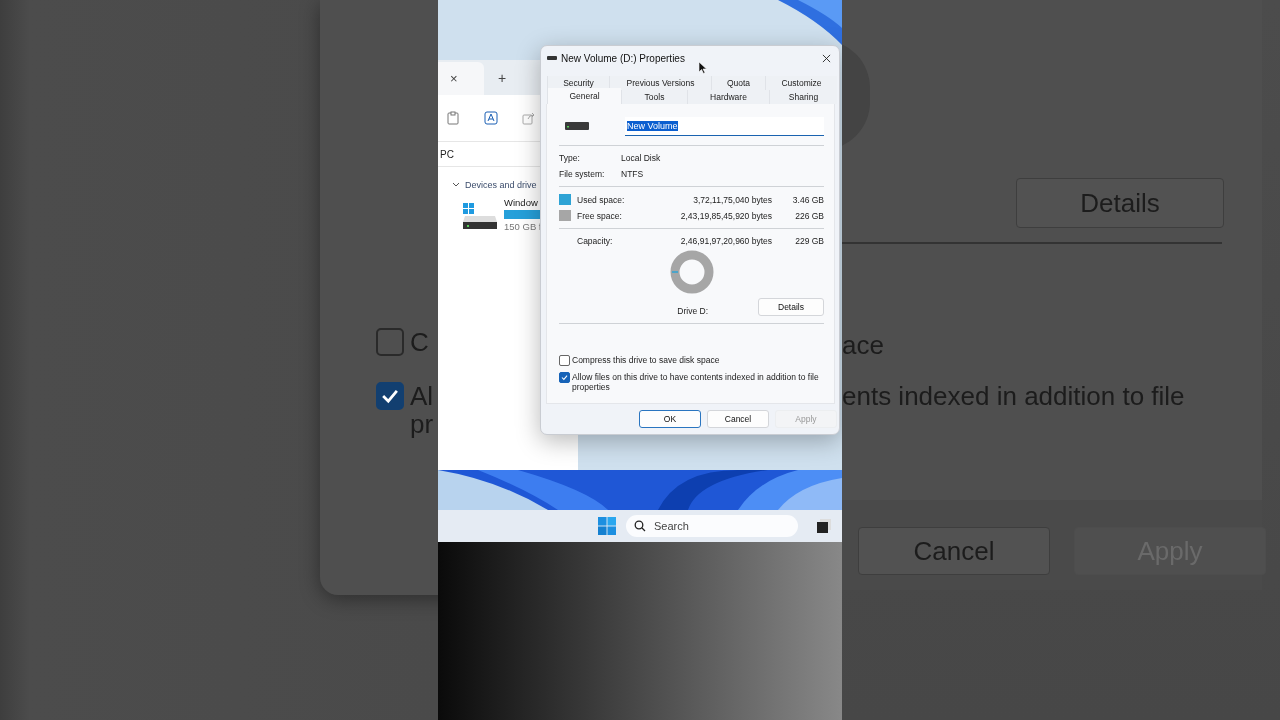 This screenshot has height=720, width=1280. Describe the element at coordinates (453, 118) in the screenshot. I see `paste-icon` at that location.